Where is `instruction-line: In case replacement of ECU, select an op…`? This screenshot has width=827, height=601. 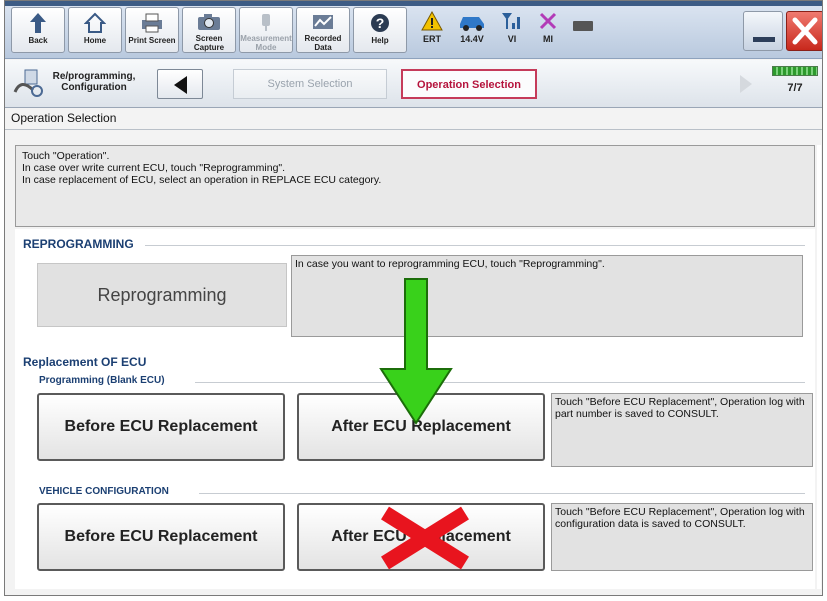
instruction-line: In case replacement of ECU, select an op… is located at coordinates (202, 180).